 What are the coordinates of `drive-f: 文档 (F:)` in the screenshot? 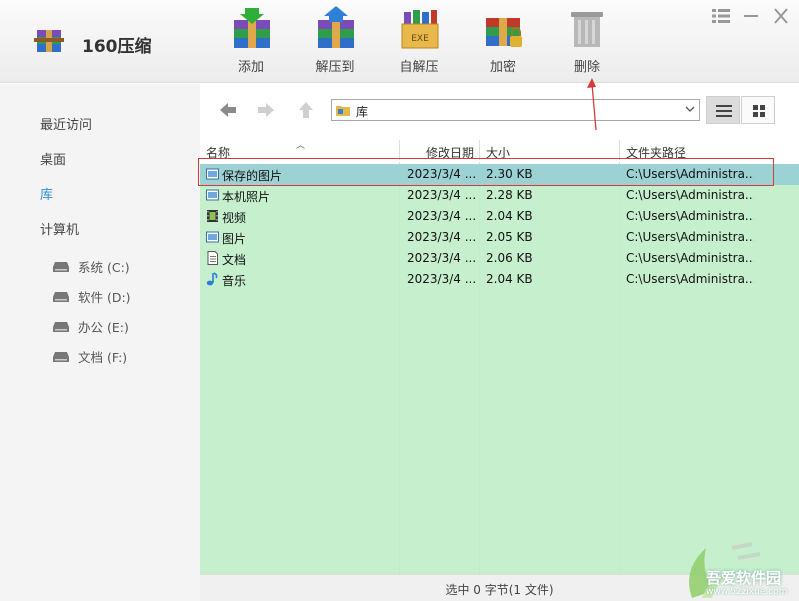 It's located at (89, 356).